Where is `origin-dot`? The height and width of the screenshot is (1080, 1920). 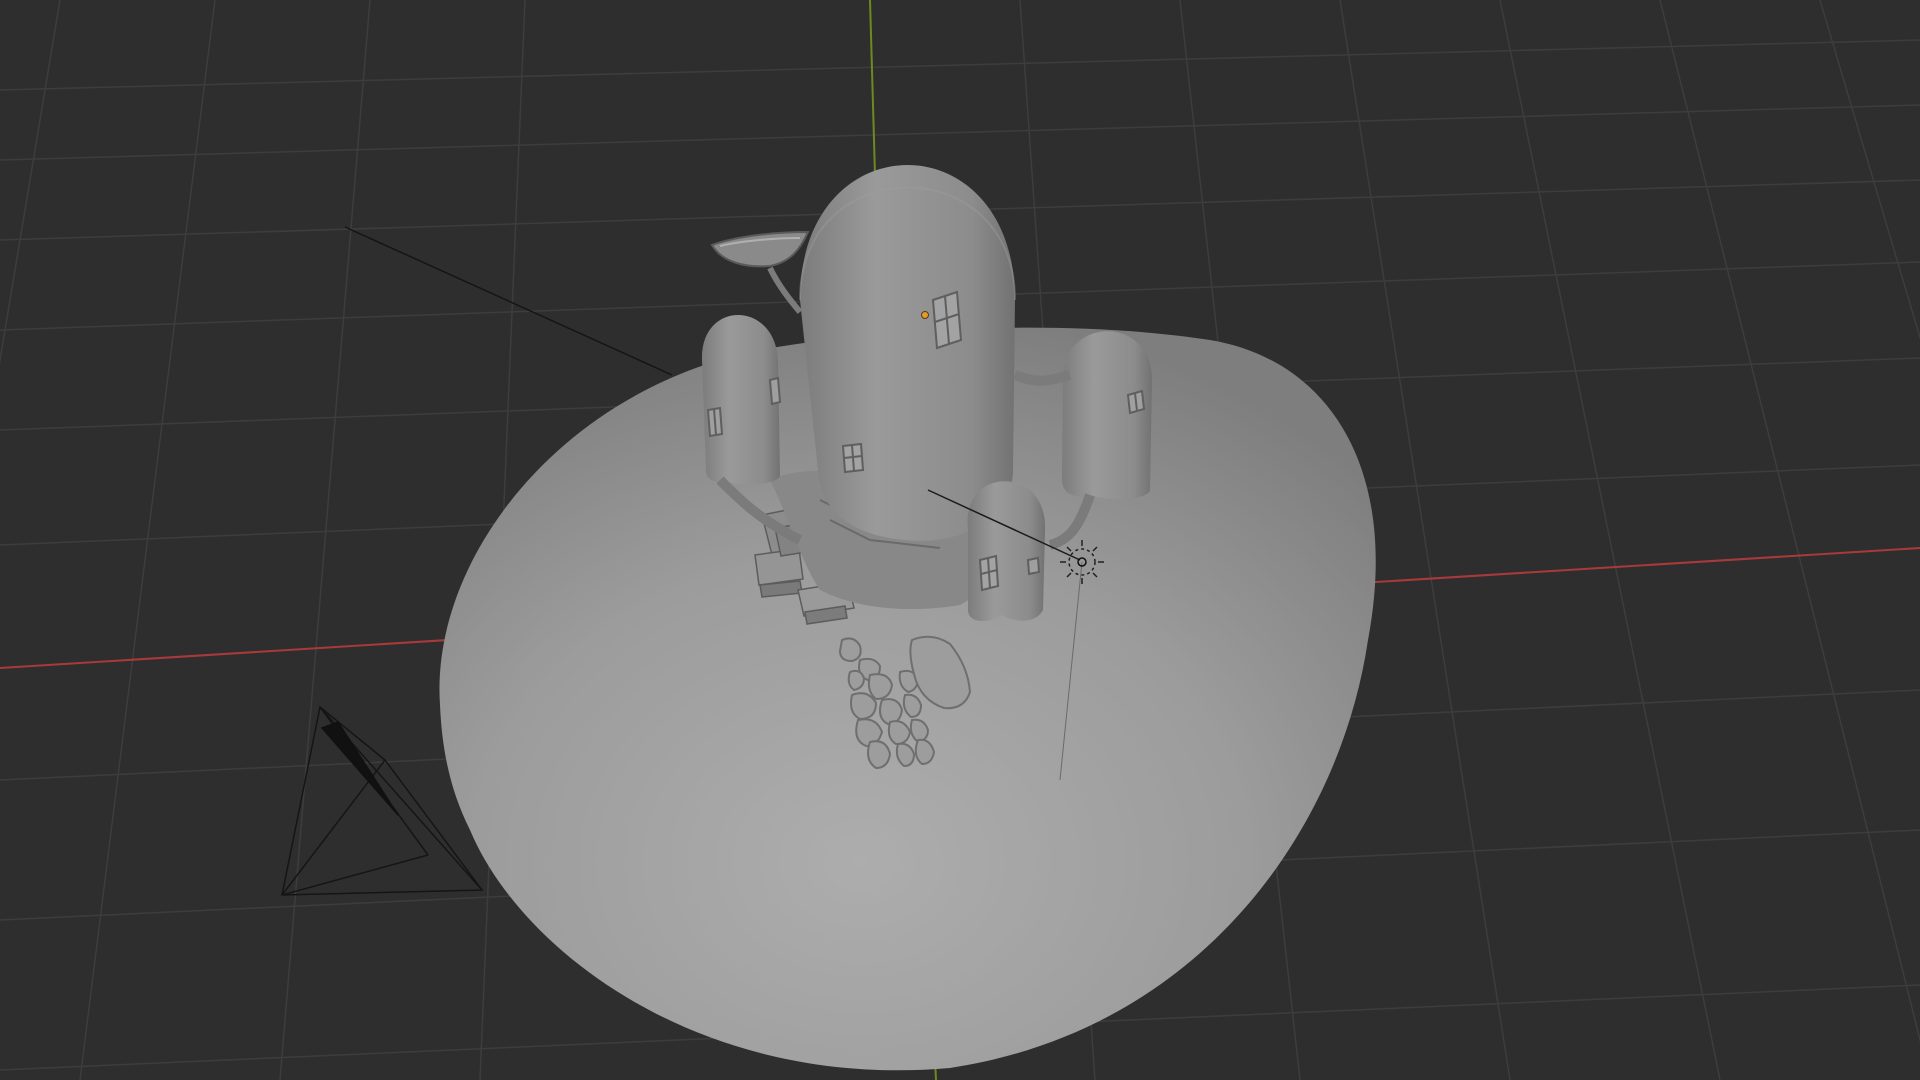 origin-dot is located at coordinates (925, 315).